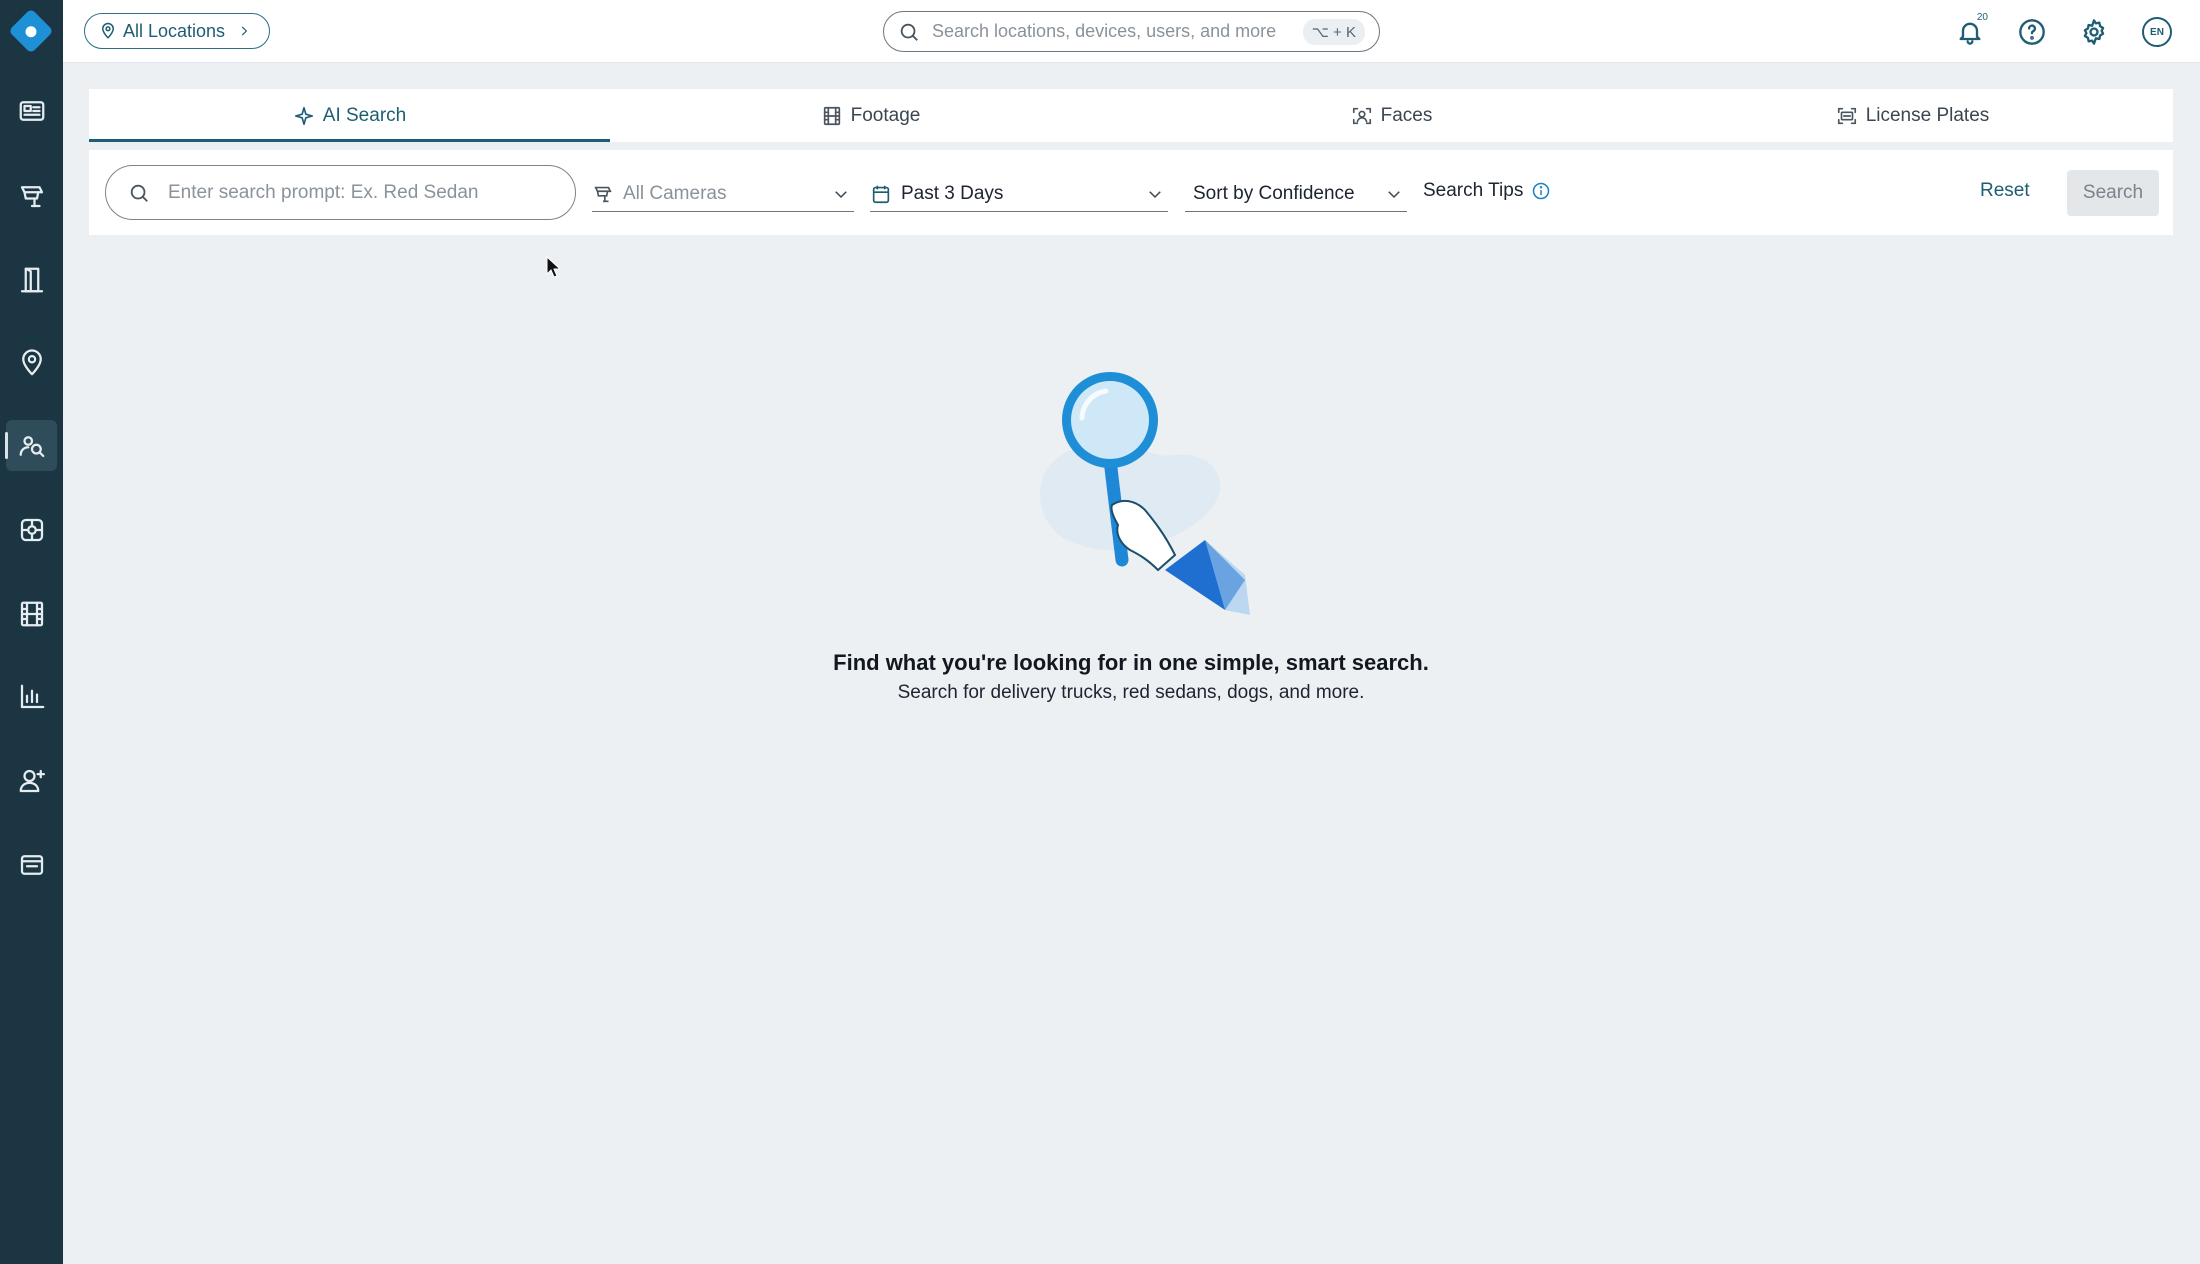 The height and width of the screenshot is (1264, 2200). I want to click on tab-license-plates: License Plates, so click(1912, 115).